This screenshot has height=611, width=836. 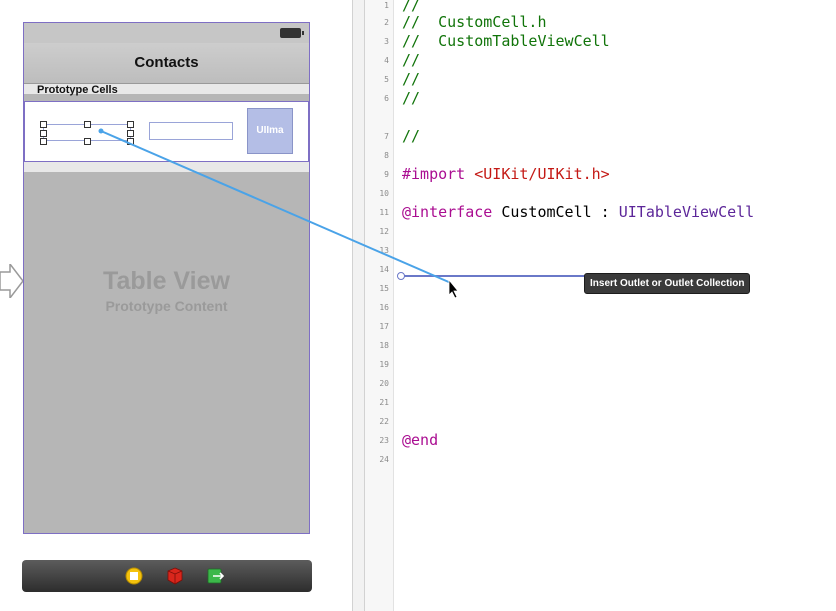 What do you see at coordinates (77, 90) in the screenshot?
I see `section-label: Prototype Cells` at bounding box center [77, 90].